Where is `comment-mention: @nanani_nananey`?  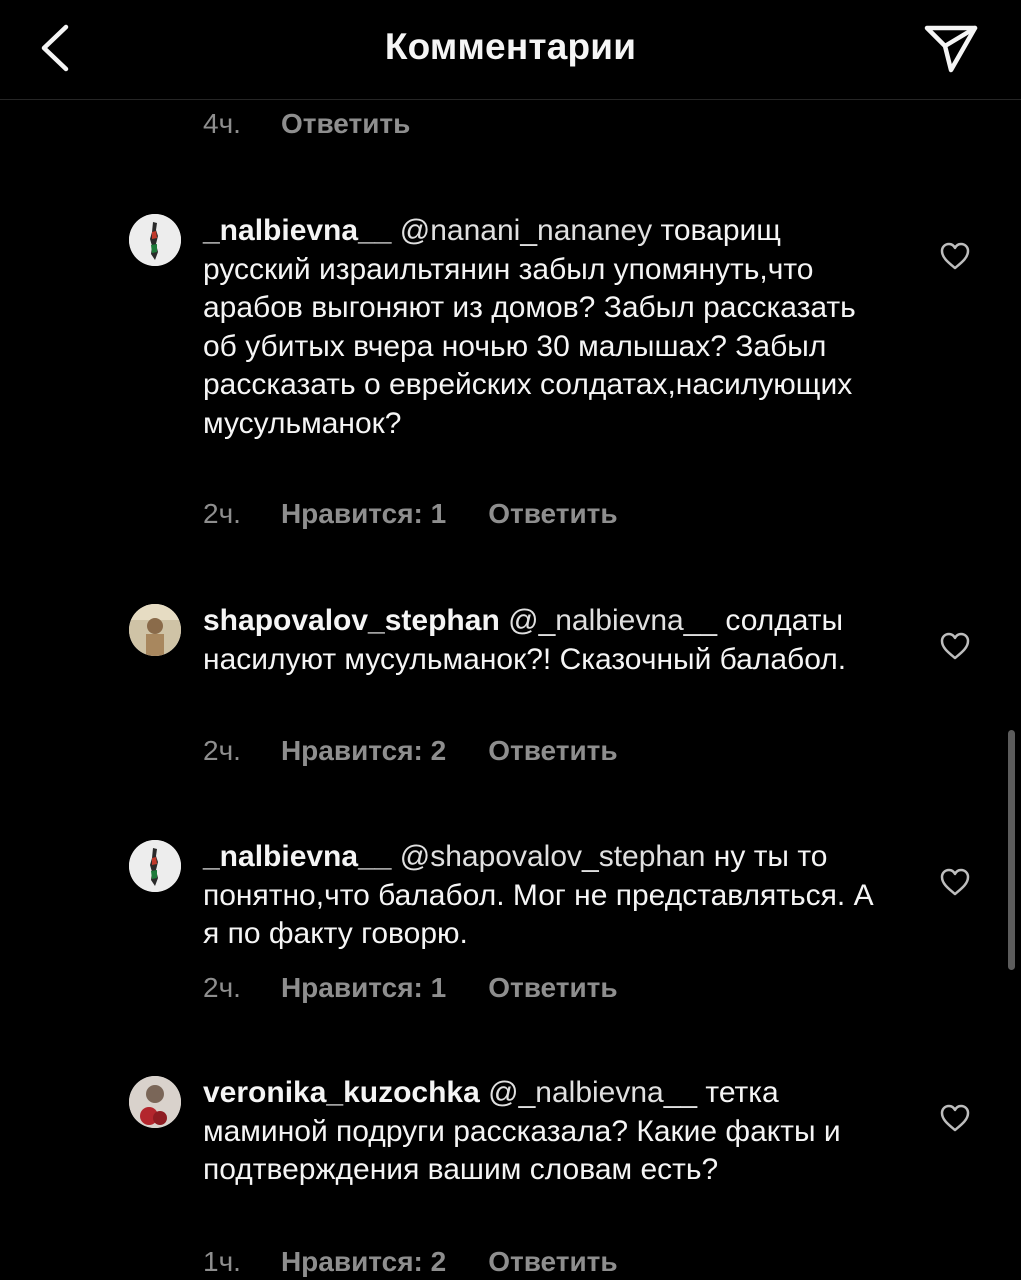
comment-mention: @nanani_nananey is located at coordinates (526, 230).